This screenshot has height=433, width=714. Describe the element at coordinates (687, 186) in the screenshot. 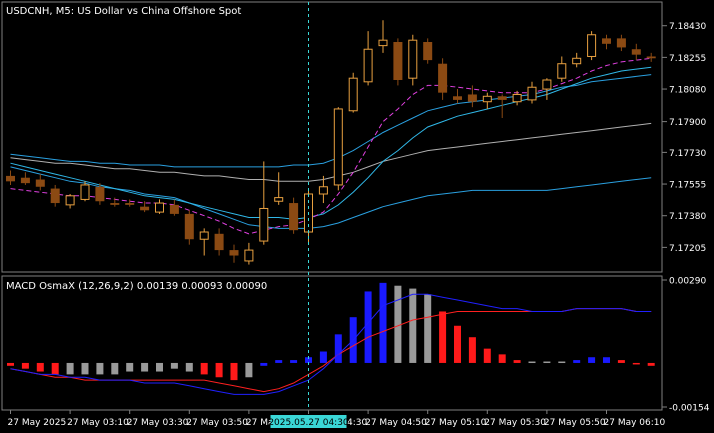

I see `price-tick-label: 7.17555` at that location.